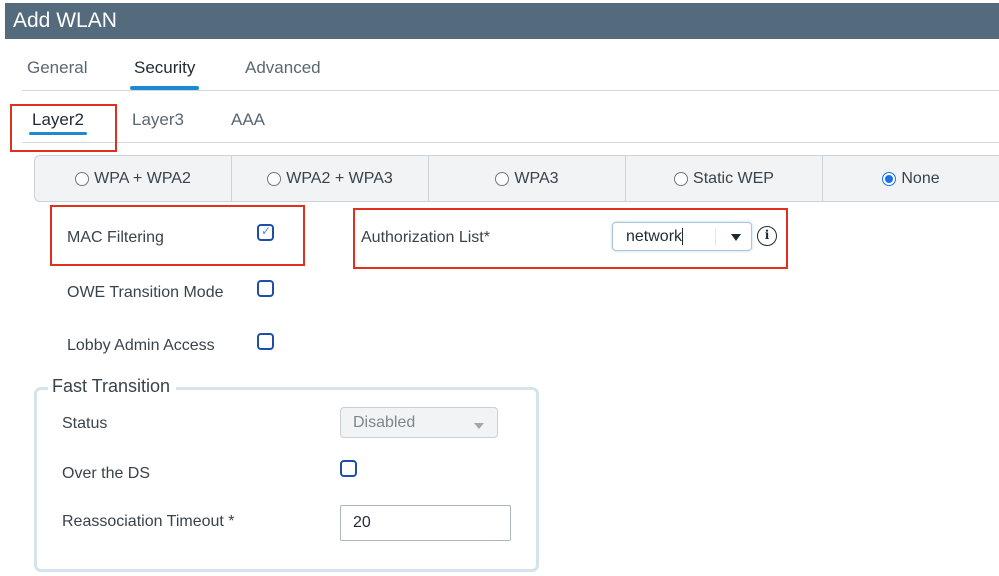  I want to click on radio-wpa3: WPA3, so click(527, 178).